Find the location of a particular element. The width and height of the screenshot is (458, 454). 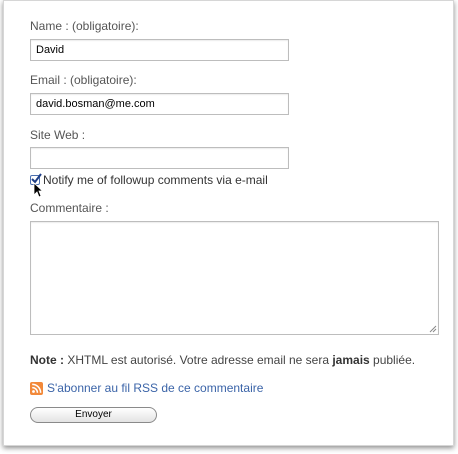

submit-button: Envoyer is located at coordinates (93, 415).